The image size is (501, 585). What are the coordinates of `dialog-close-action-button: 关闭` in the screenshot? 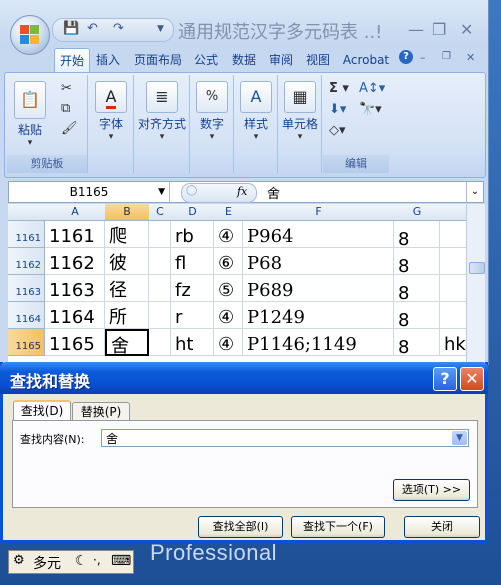 It's located at (442, 527).